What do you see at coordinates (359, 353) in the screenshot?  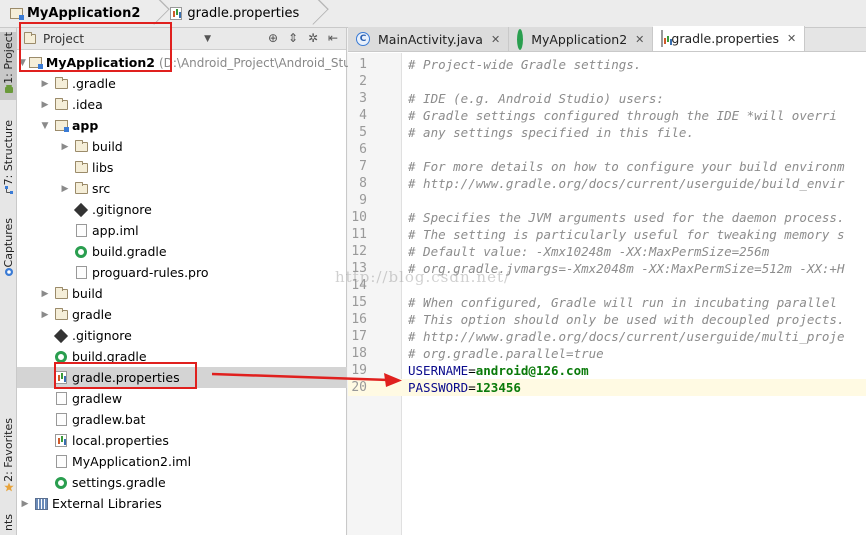 I see `line-number: 18` at bounding box center [359, 353].